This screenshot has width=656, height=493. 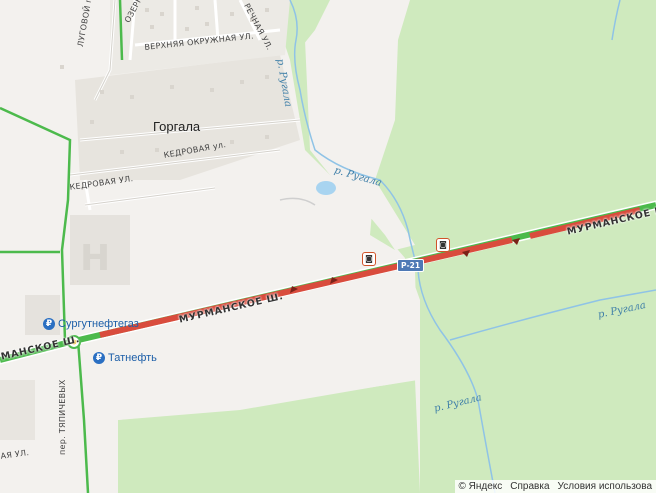 I want to click on building-block, so click(x=17, y=410).